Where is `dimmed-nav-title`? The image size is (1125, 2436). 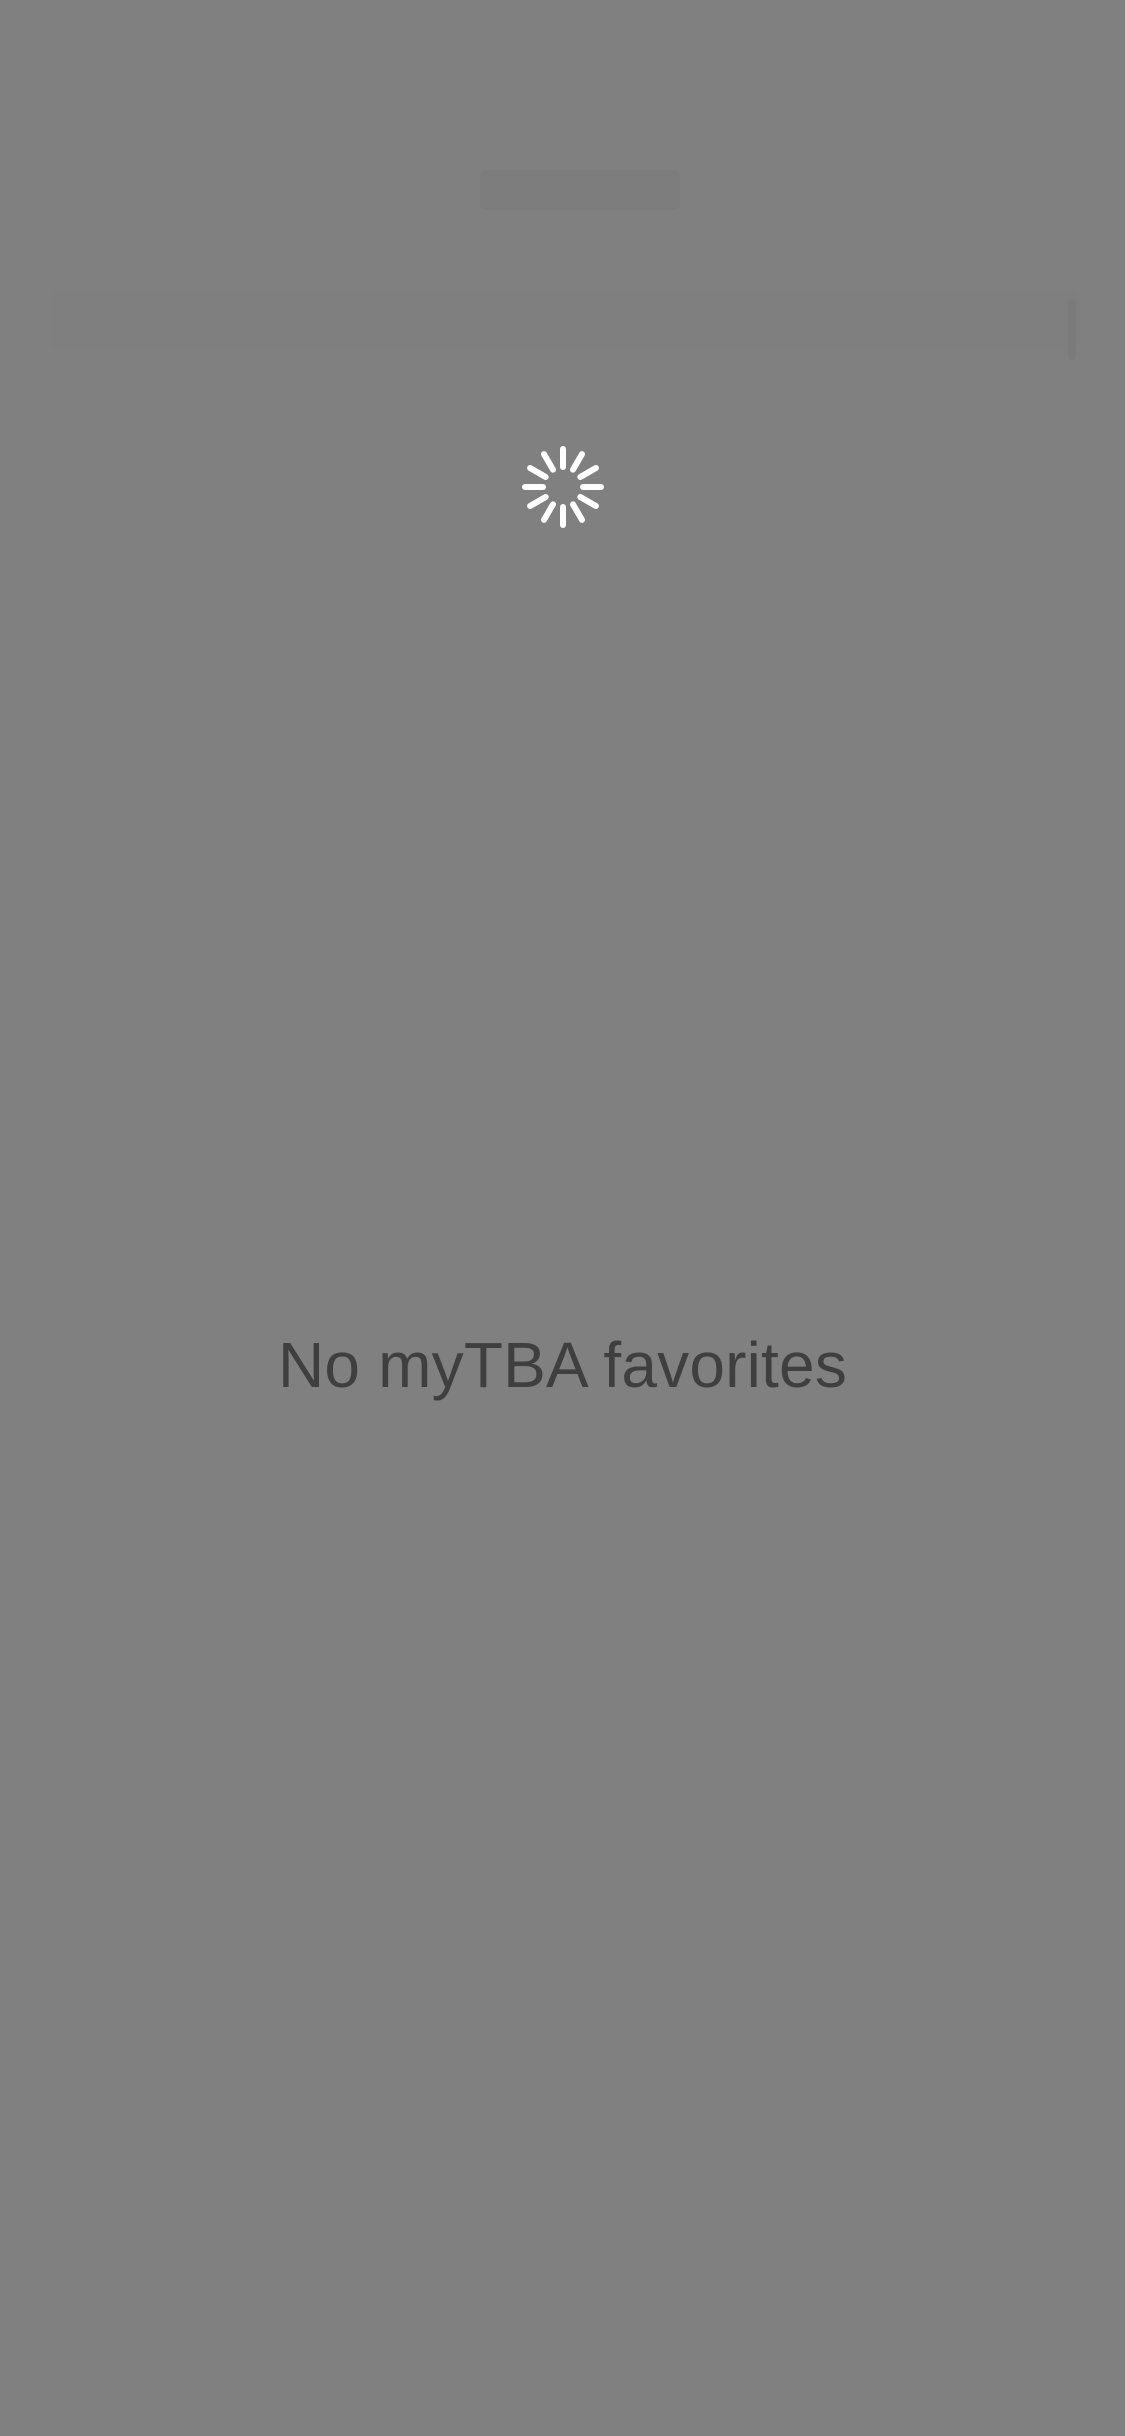
dimmed-nav-title is located at coordinates (580, 190).